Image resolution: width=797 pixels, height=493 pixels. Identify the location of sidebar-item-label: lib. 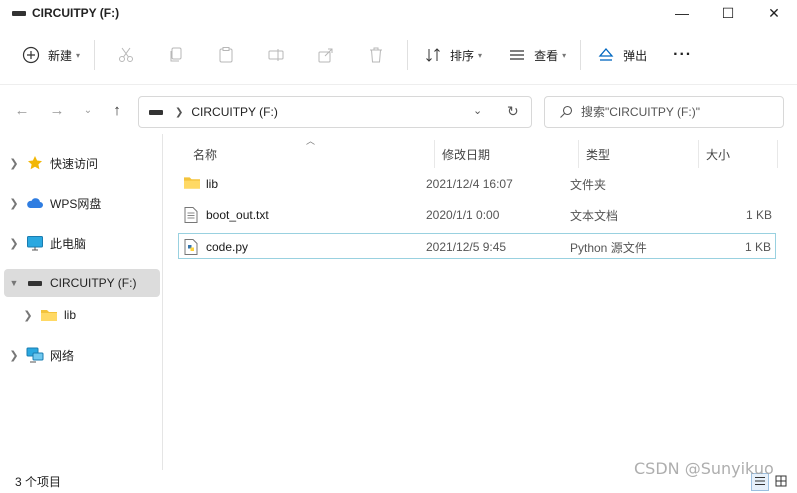
(70, 315).